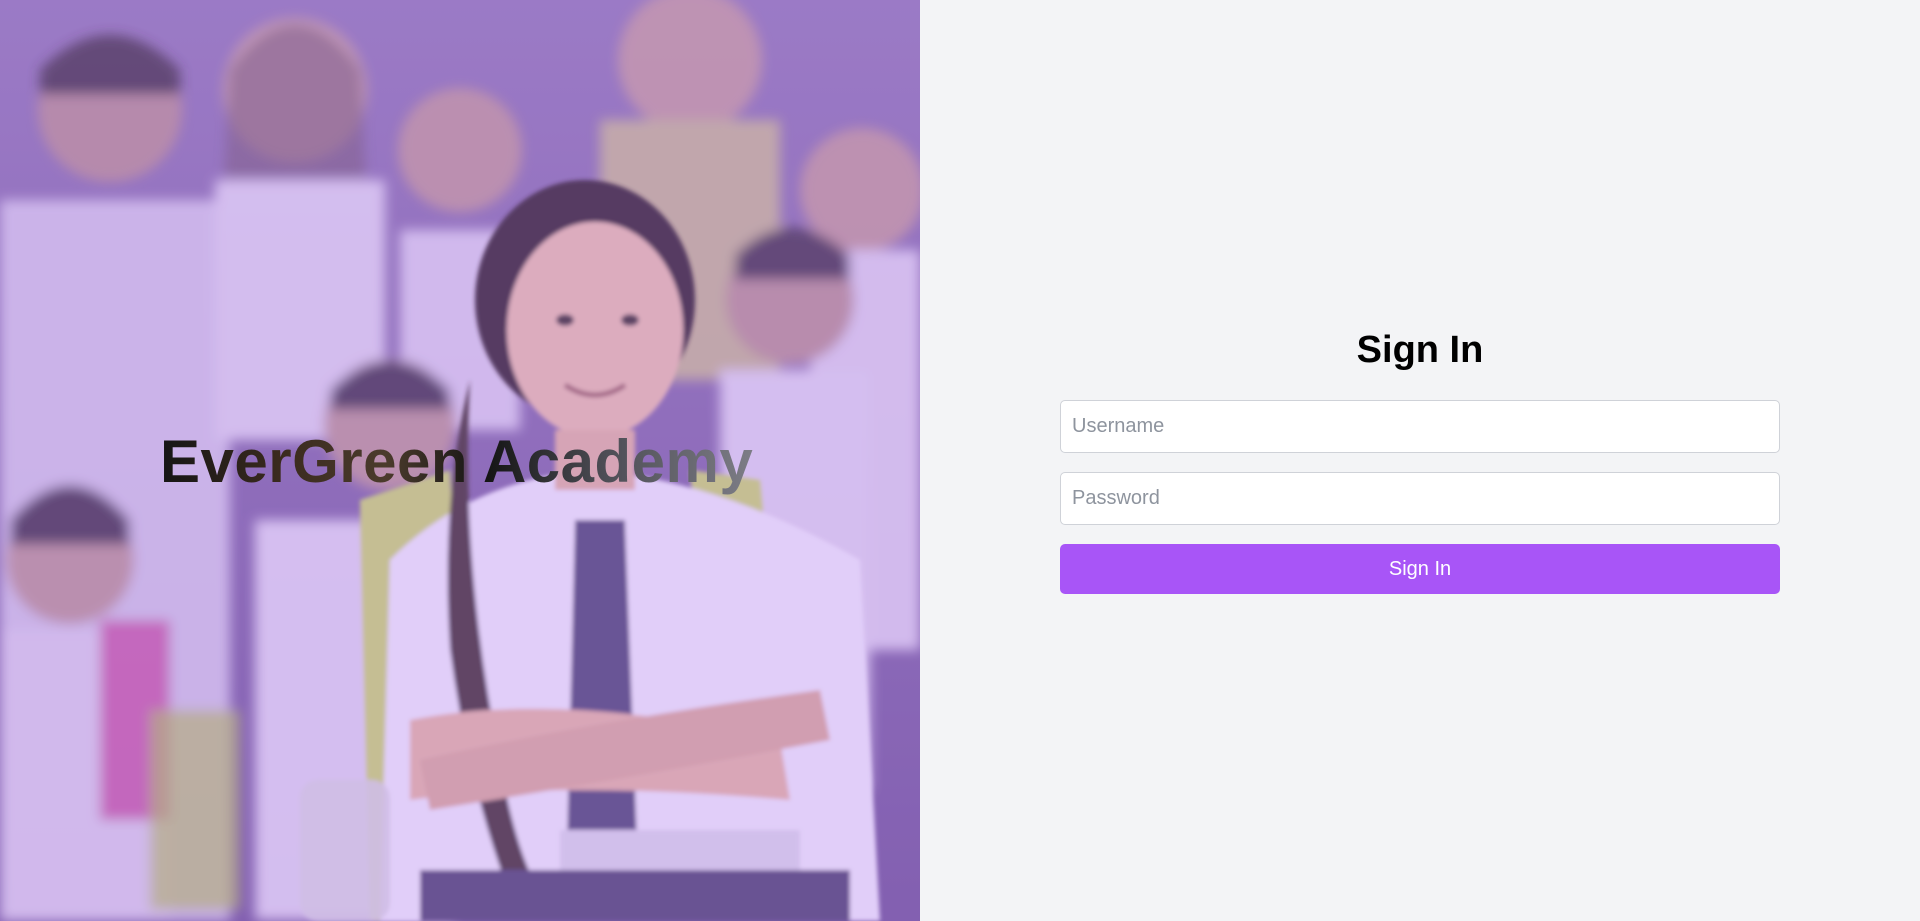 The height and width of the screenshot is (921, 1920). I want to click on sign-in-button: Sign In, so click(1420, 569).